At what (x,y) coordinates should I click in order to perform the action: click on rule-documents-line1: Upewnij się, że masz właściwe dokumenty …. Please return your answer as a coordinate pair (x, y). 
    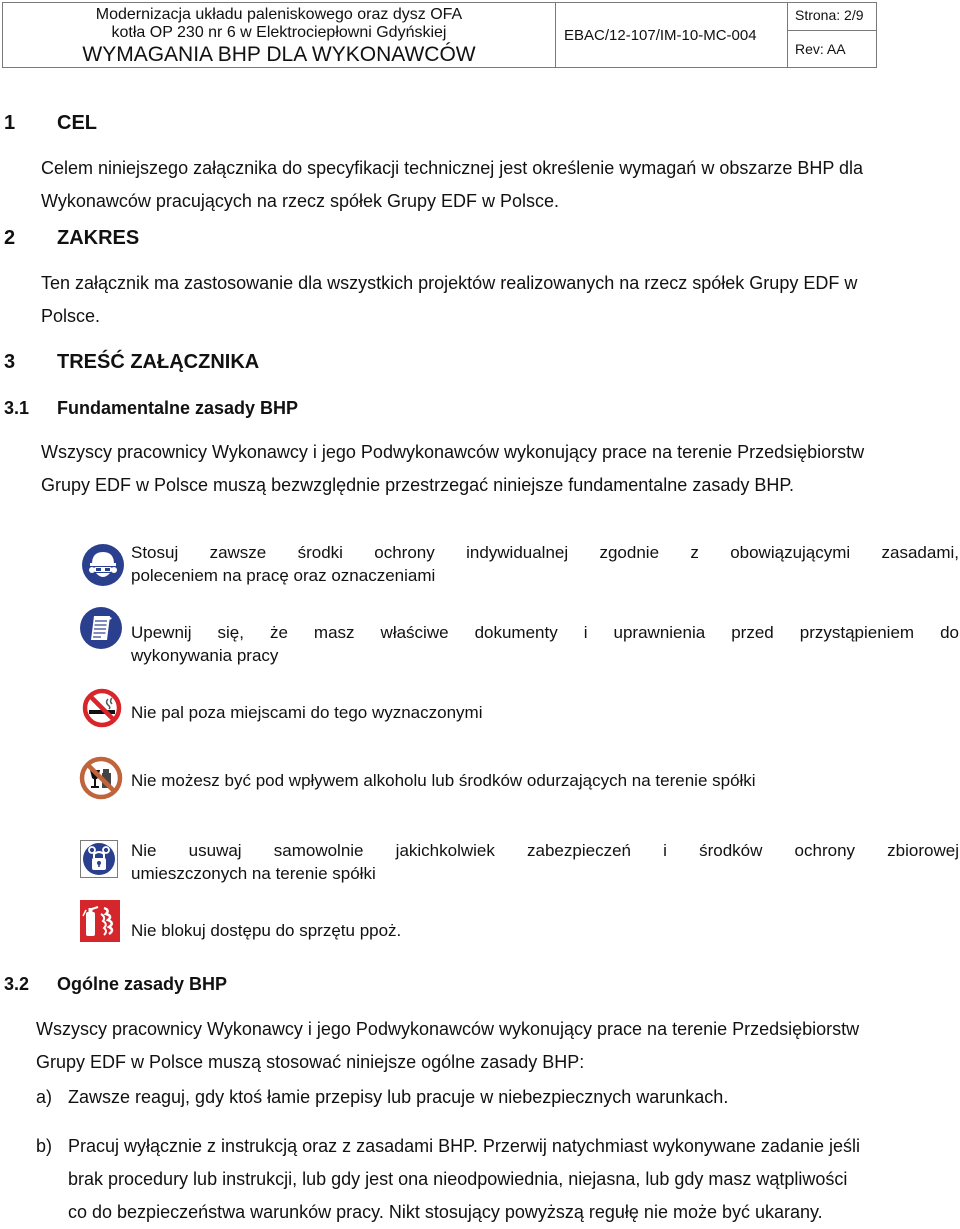
    Looking at the image, I should click on (545, 632).